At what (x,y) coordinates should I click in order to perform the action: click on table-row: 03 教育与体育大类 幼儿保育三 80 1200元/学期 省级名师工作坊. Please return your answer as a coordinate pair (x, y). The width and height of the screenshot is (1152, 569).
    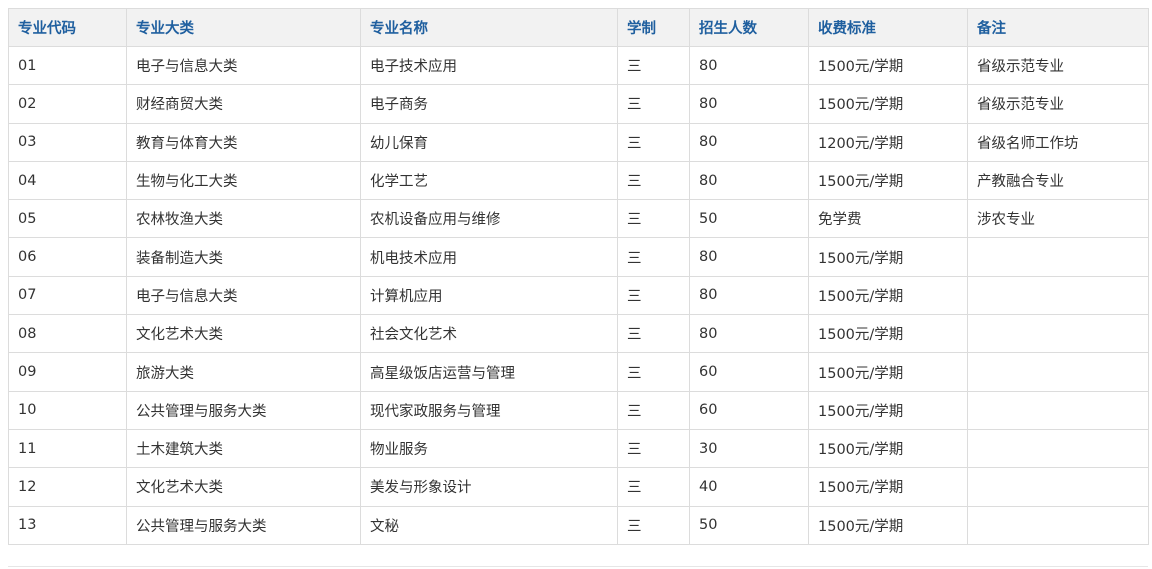
    Looking at the image, I should click on (578, 142).